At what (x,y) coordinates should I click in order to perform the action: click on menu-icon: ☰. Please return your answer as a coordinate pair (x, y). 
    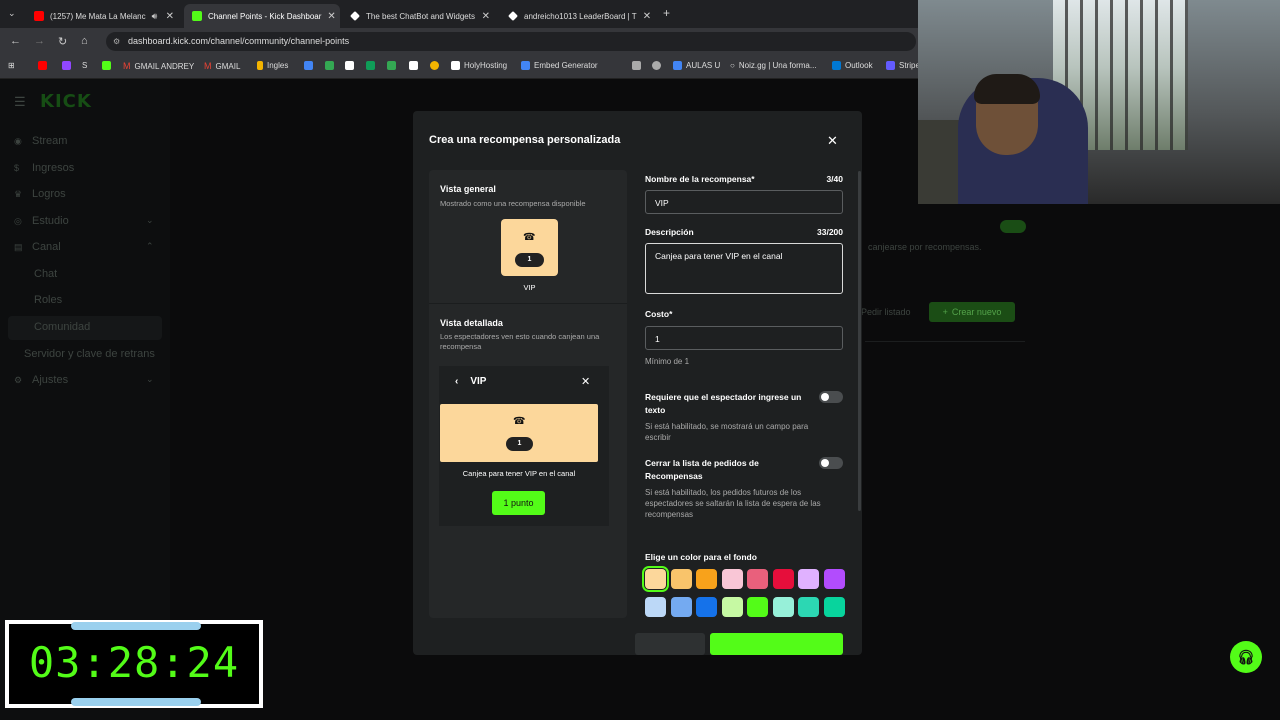
    Looking at the image, I should click on (20, 102).